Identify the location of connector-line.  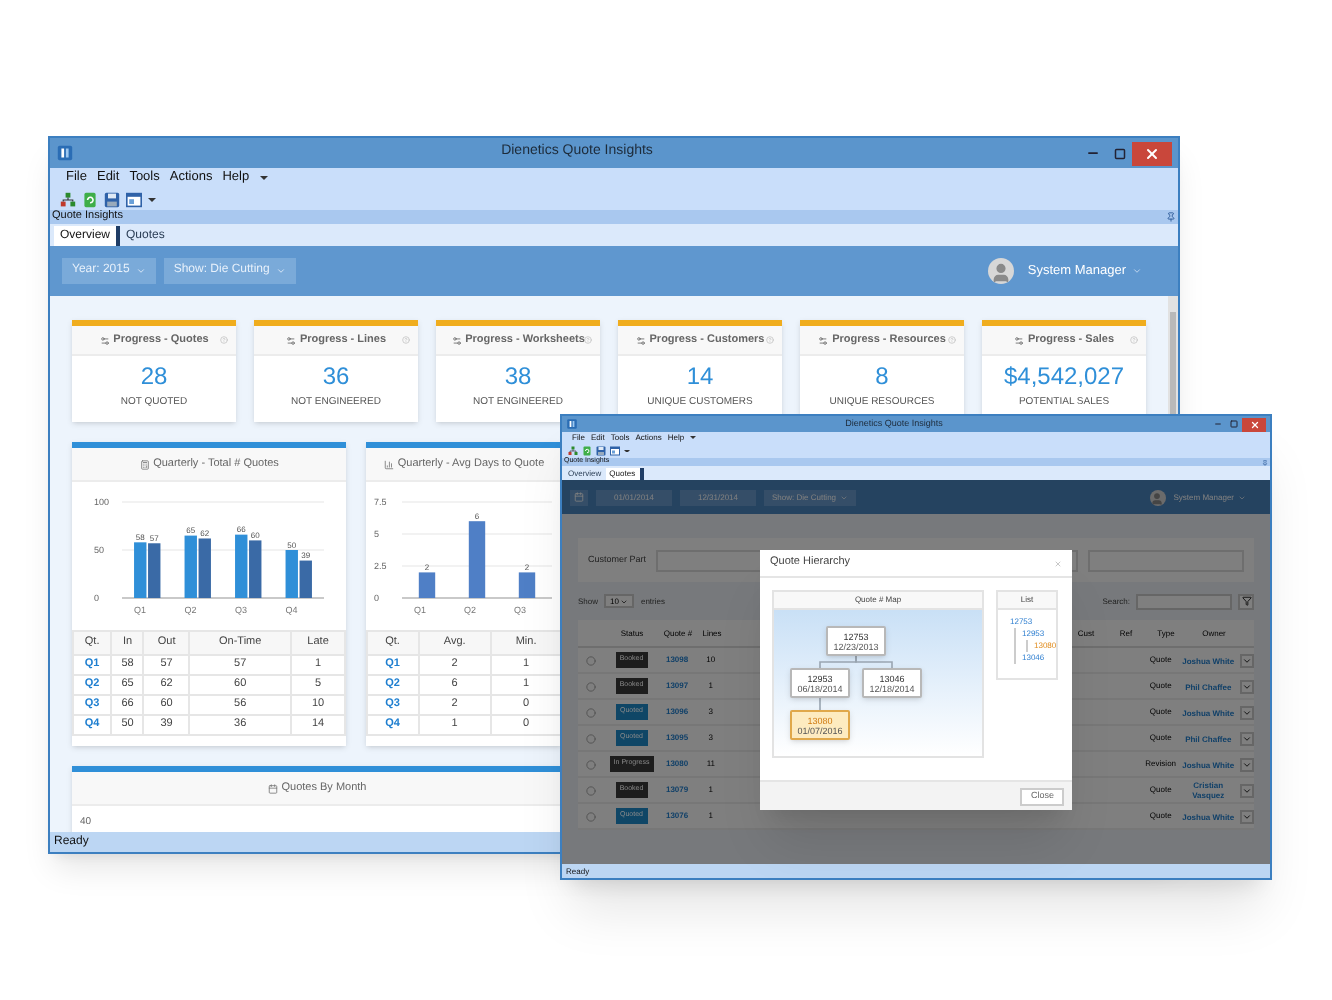
(820, 704).